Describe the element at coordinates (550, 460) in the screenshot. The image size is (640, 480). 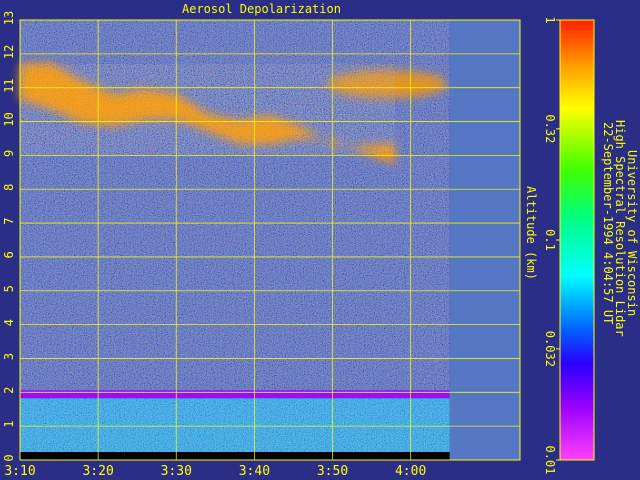
I see `colorbar-tick-label-0.01: 0.01` at that location.